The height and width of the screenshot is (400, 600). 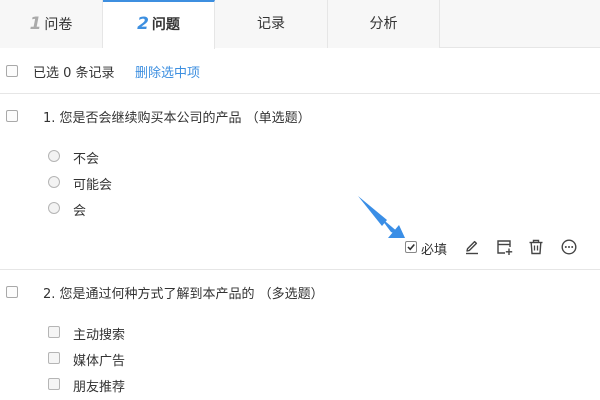 I want to click on tab-number: 1, so click(x=35, y=24).